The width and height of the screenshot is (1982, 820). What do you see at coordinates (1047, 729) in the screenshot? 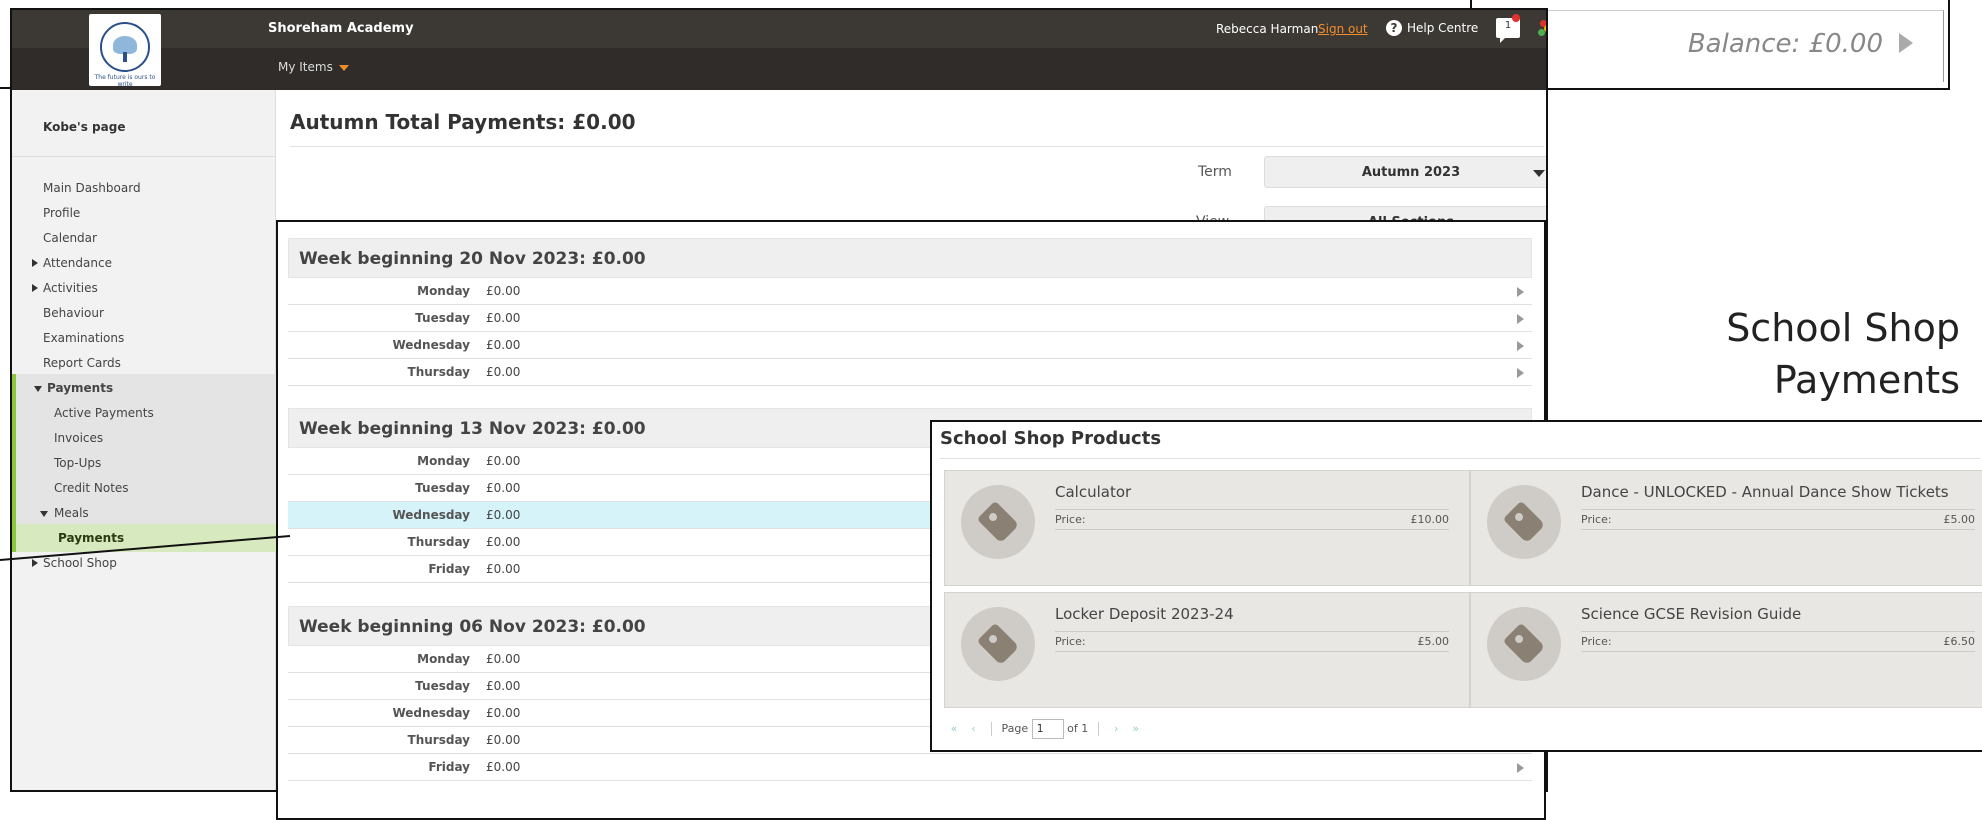
I see `page-number-input: 1` at bounding box center [1047, 729].